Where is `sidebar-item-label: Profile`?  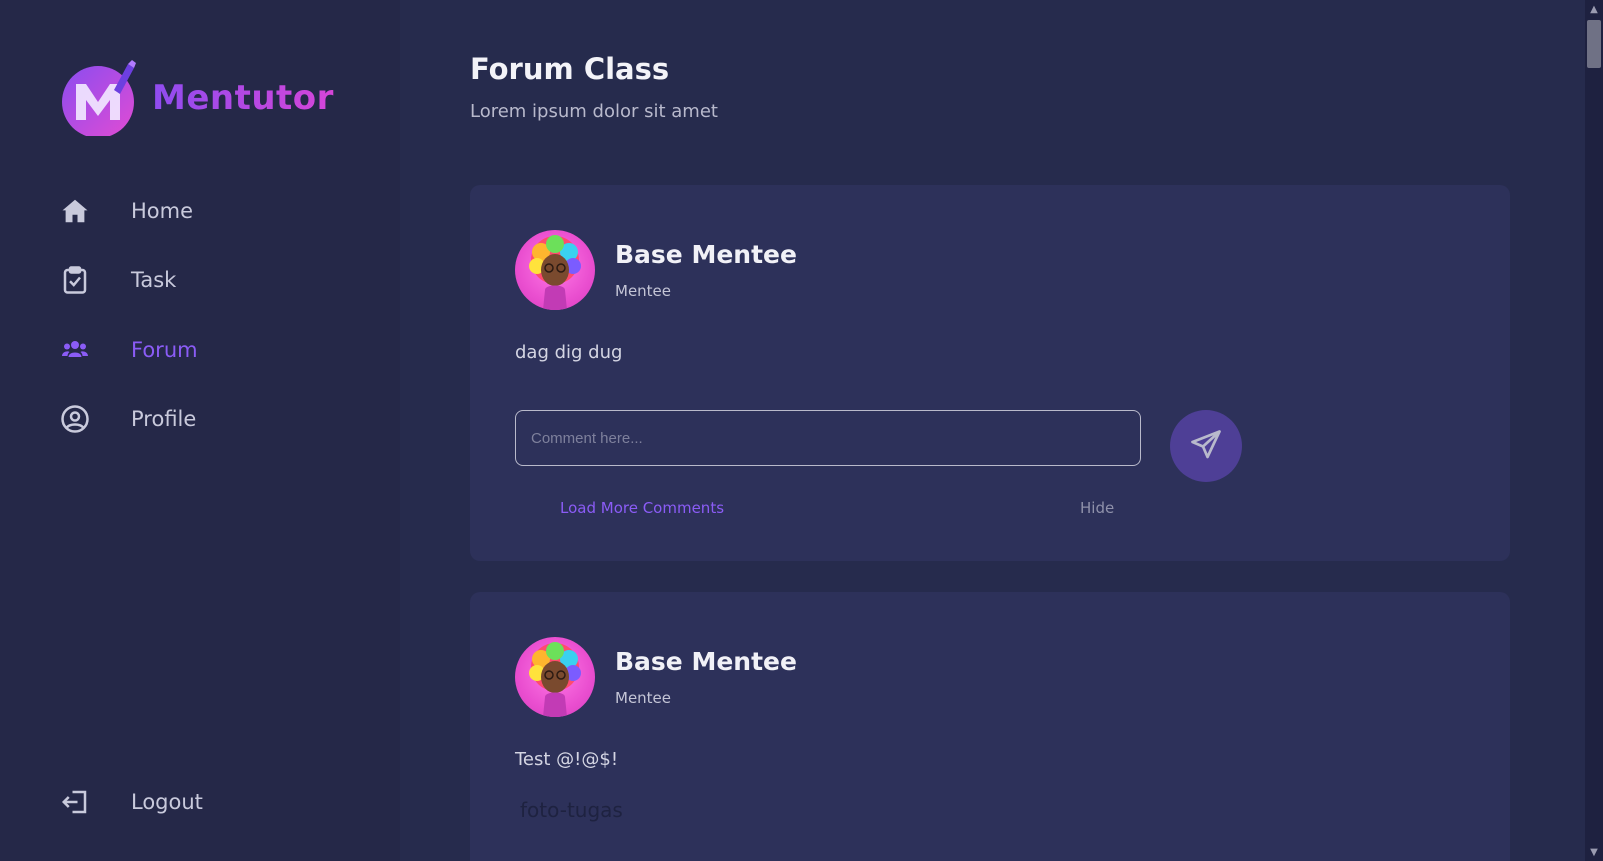
sidebar-item-label: Profile is located at coordinates (164, 419).